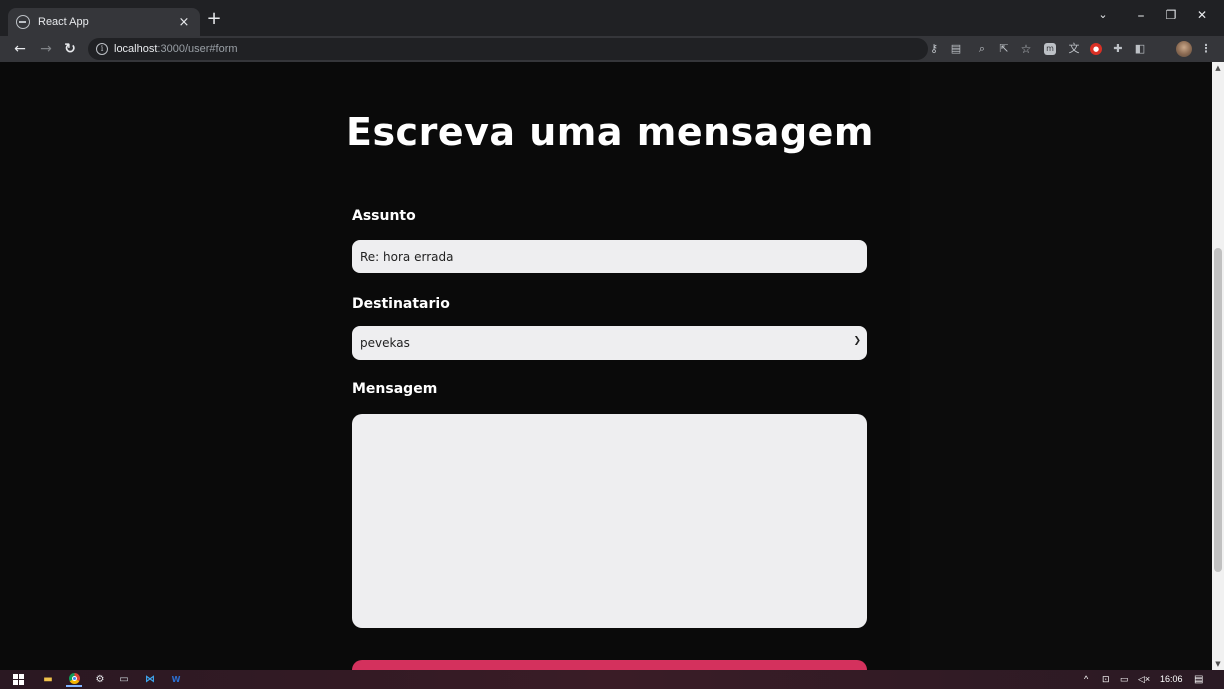  I want to click on extensions-puzzle-icon: ✚, so click(1118, 49).